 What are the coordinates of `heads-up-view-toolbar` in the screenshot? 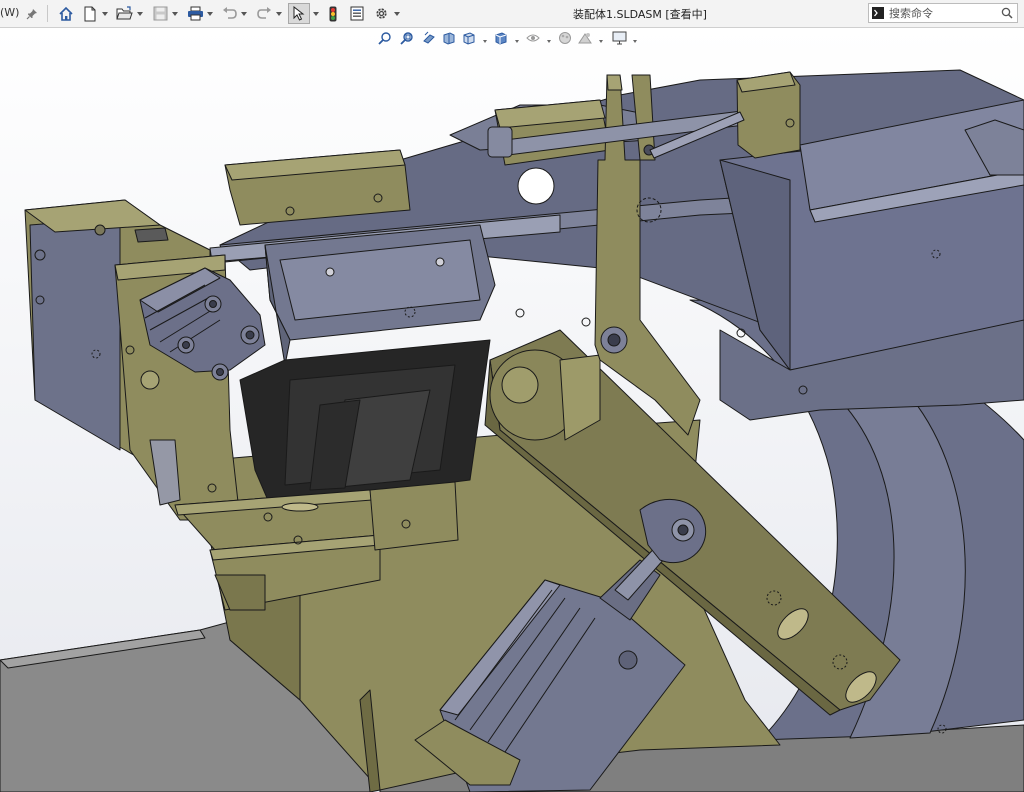 It's located at (513, 41).